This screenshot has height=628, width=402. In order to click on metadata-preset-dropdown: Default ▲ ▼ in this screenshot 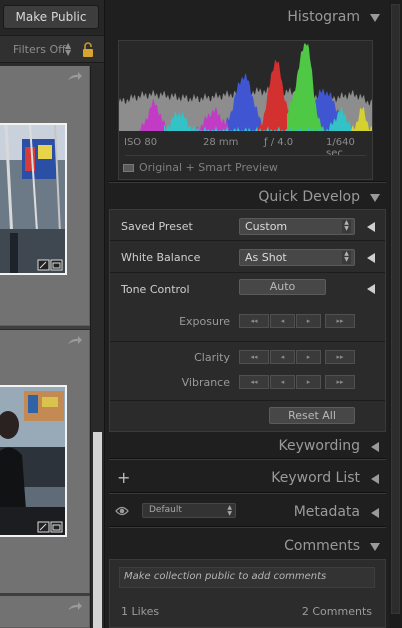, I will do `click(189, 510)`.